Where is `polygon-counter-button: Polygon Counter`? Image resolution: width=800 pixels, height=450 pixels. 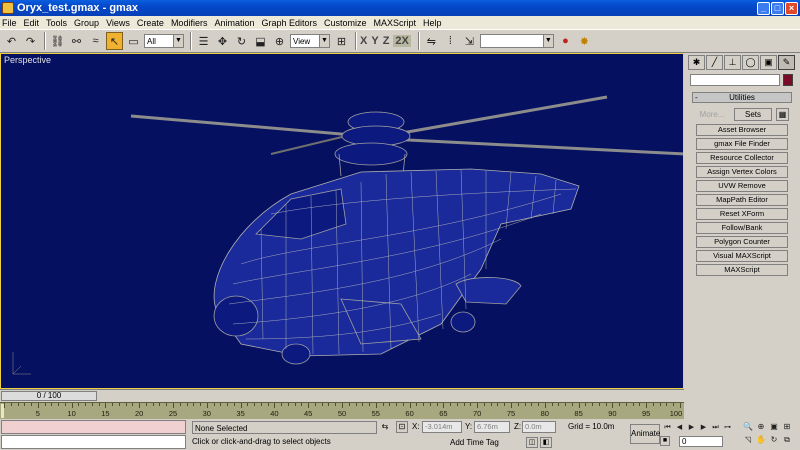 polygon-counter-button: Polygon Counter is located at coordinates (742, 242).